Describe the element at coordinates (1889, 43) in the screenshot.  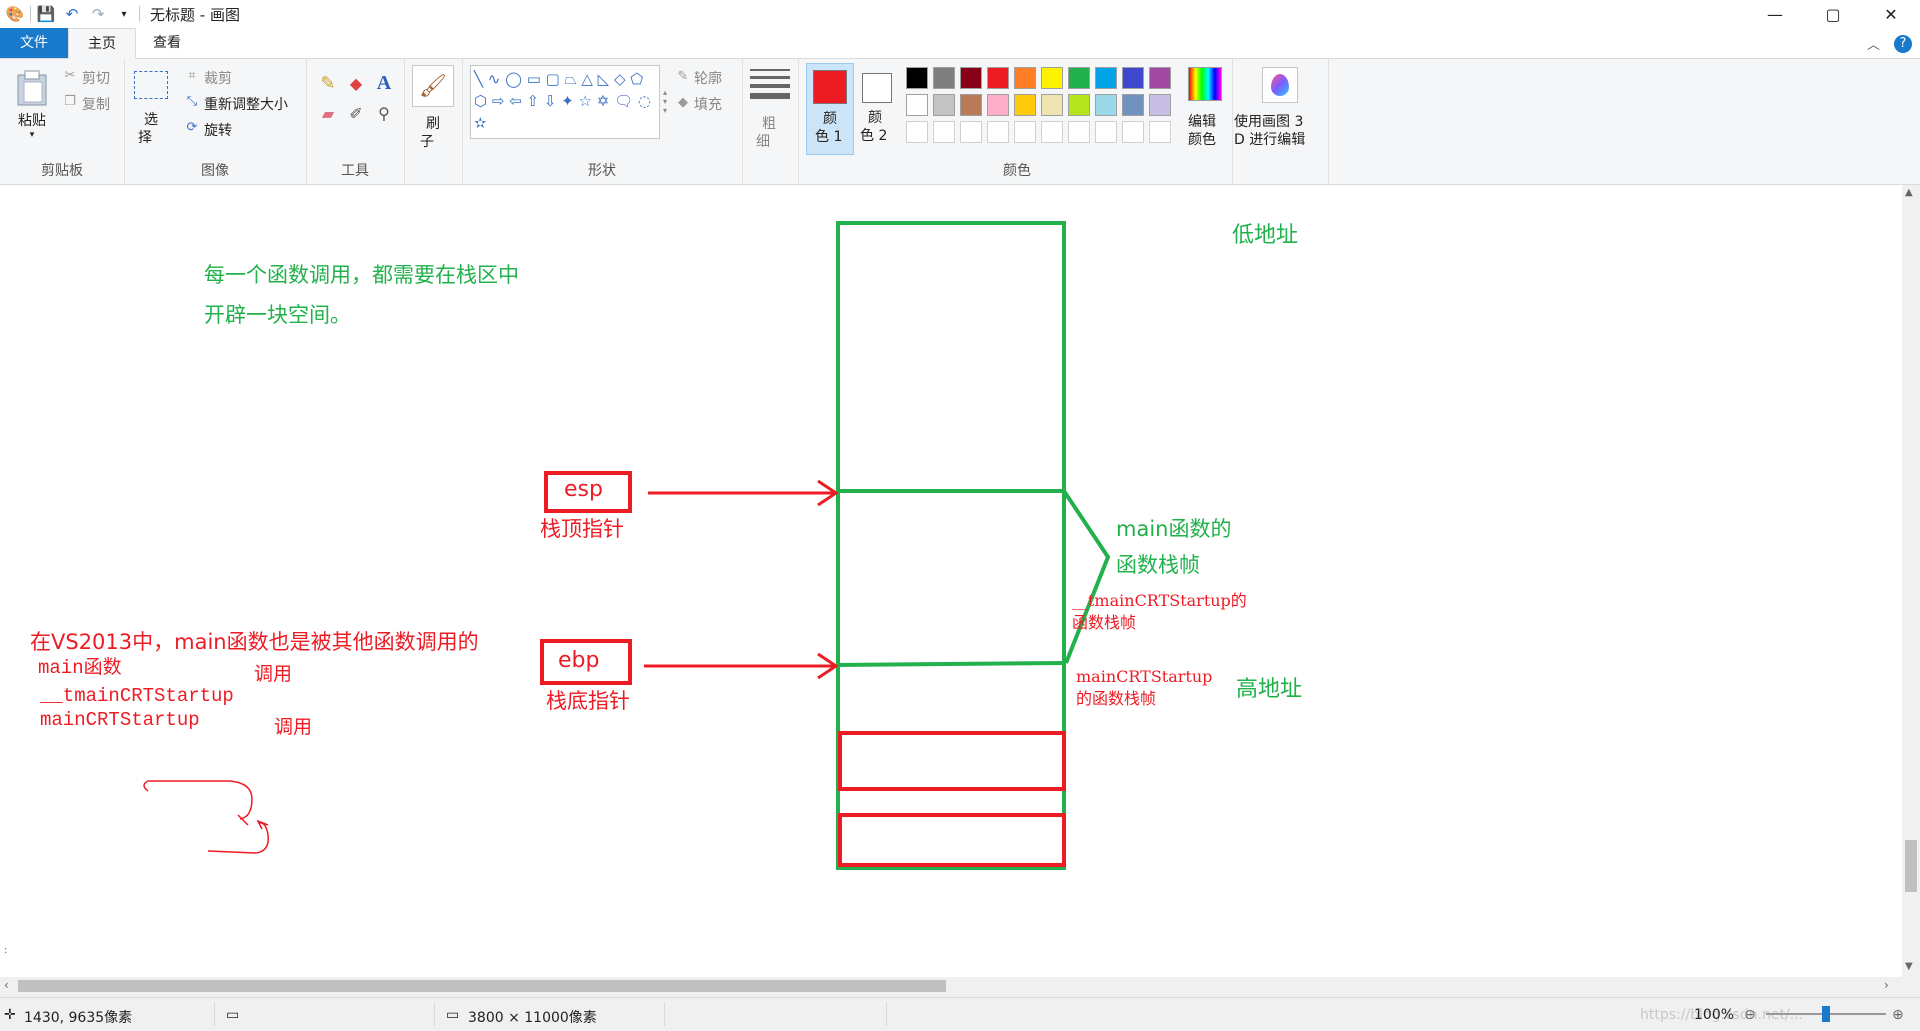
I see `ribbon-right-controls: ︿ ?` at that location.